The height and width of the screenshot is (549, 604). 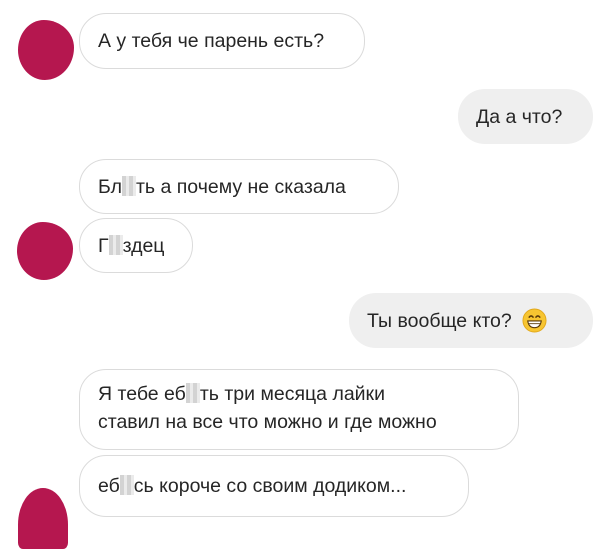 What do you see at coordinates (143, 245) in the screenshot?
I see `text-fragment: здец` at bounding box center [143, 245].